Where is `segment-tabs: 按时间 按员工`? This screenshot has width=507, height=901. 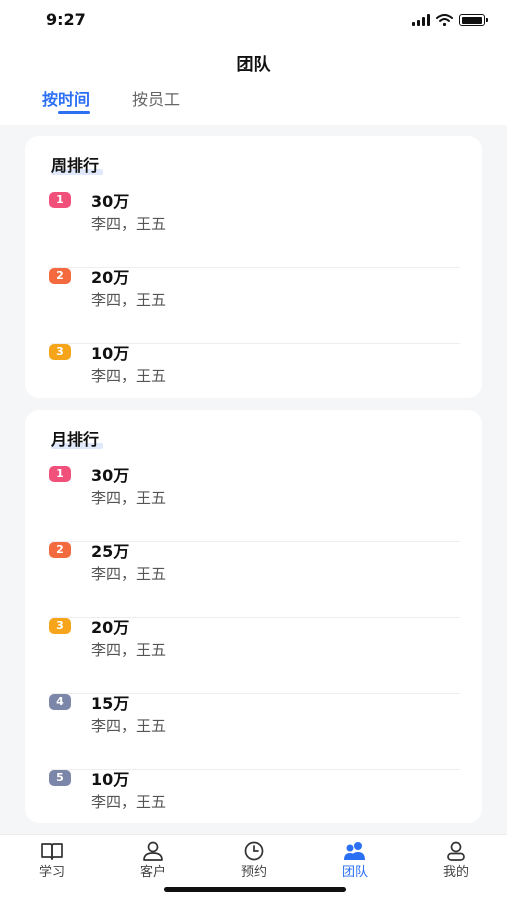 segment-tabs: 按时间 按员工 is located at coordinates (111, 100).